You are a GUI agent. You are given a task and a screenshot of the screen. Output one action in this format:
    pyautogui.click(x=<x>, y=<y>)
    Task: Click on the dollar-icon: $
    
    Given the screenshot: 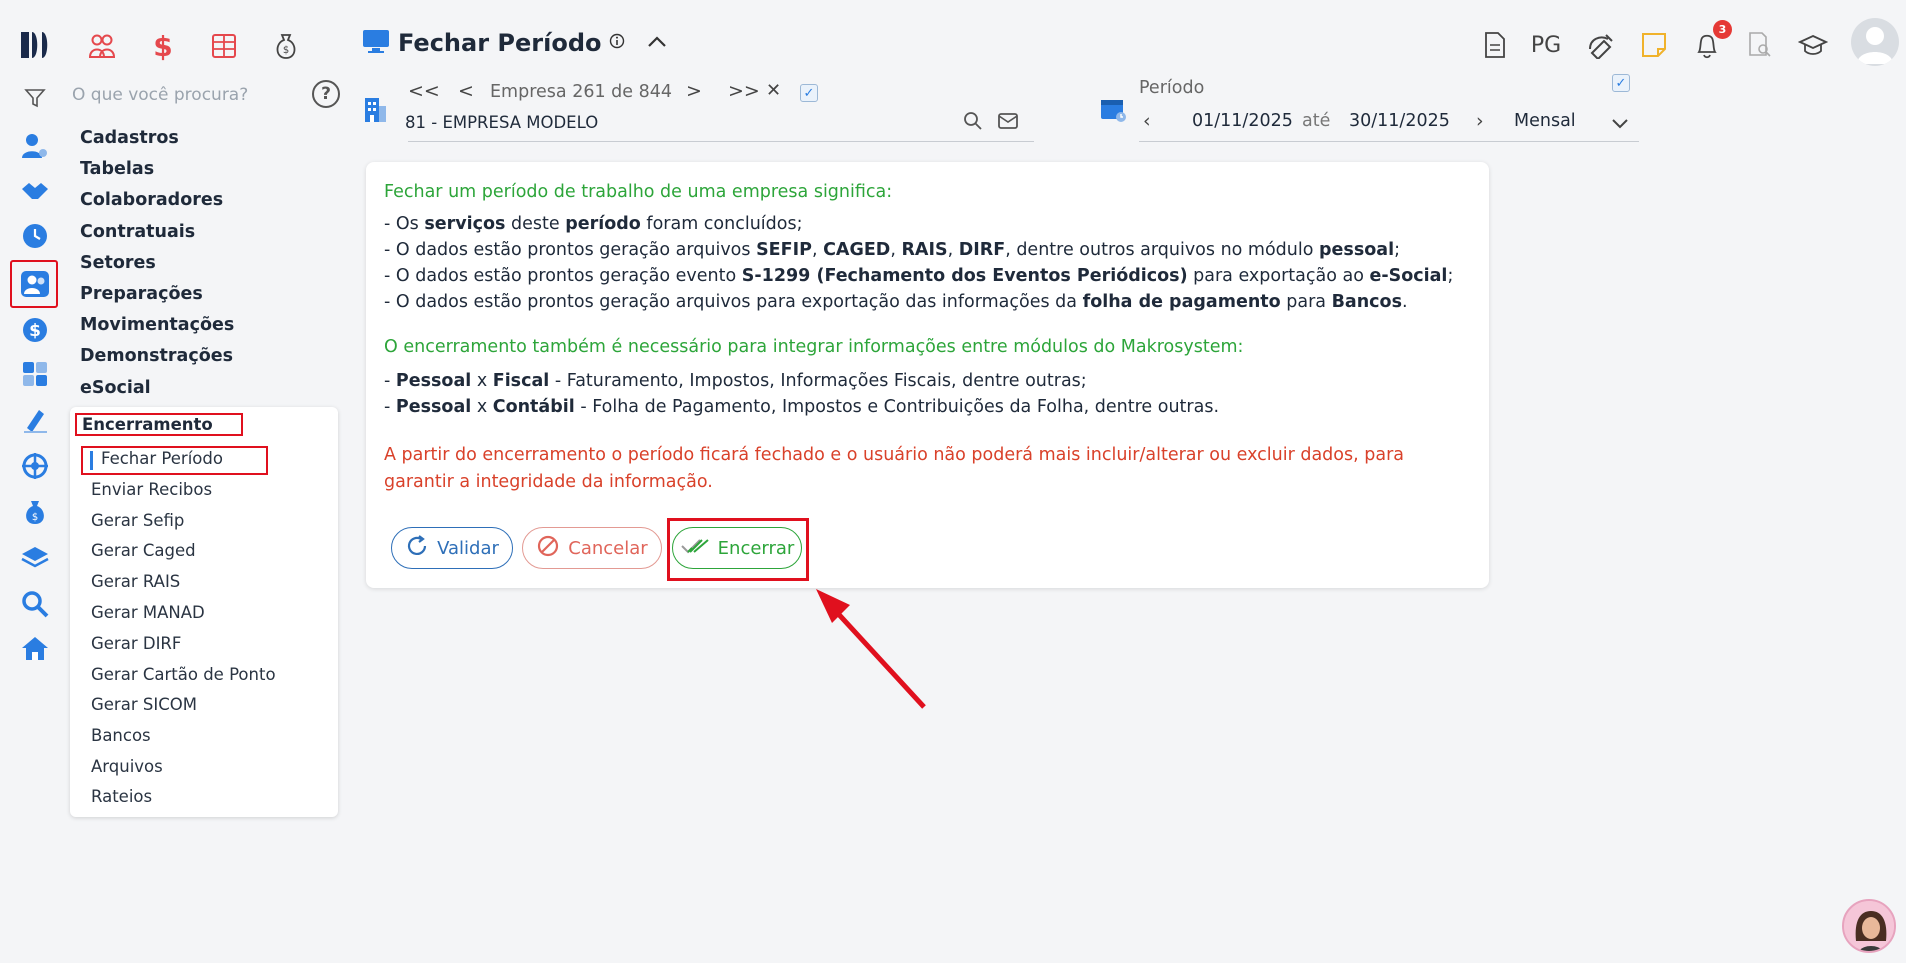 What is the action you would take?
    pyautogui.click(x=35, y=330)
    